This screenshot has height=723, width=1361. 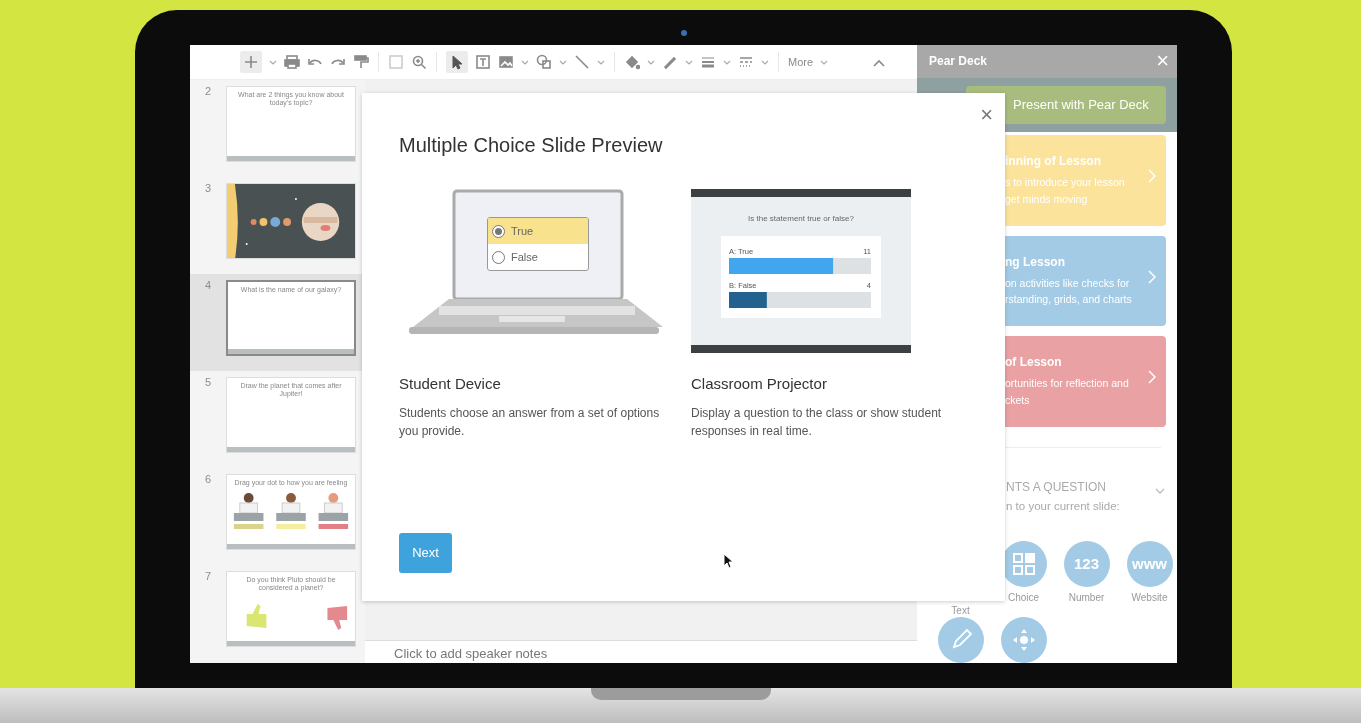 I want to click on option-label: True, so click(x=522, y=231).